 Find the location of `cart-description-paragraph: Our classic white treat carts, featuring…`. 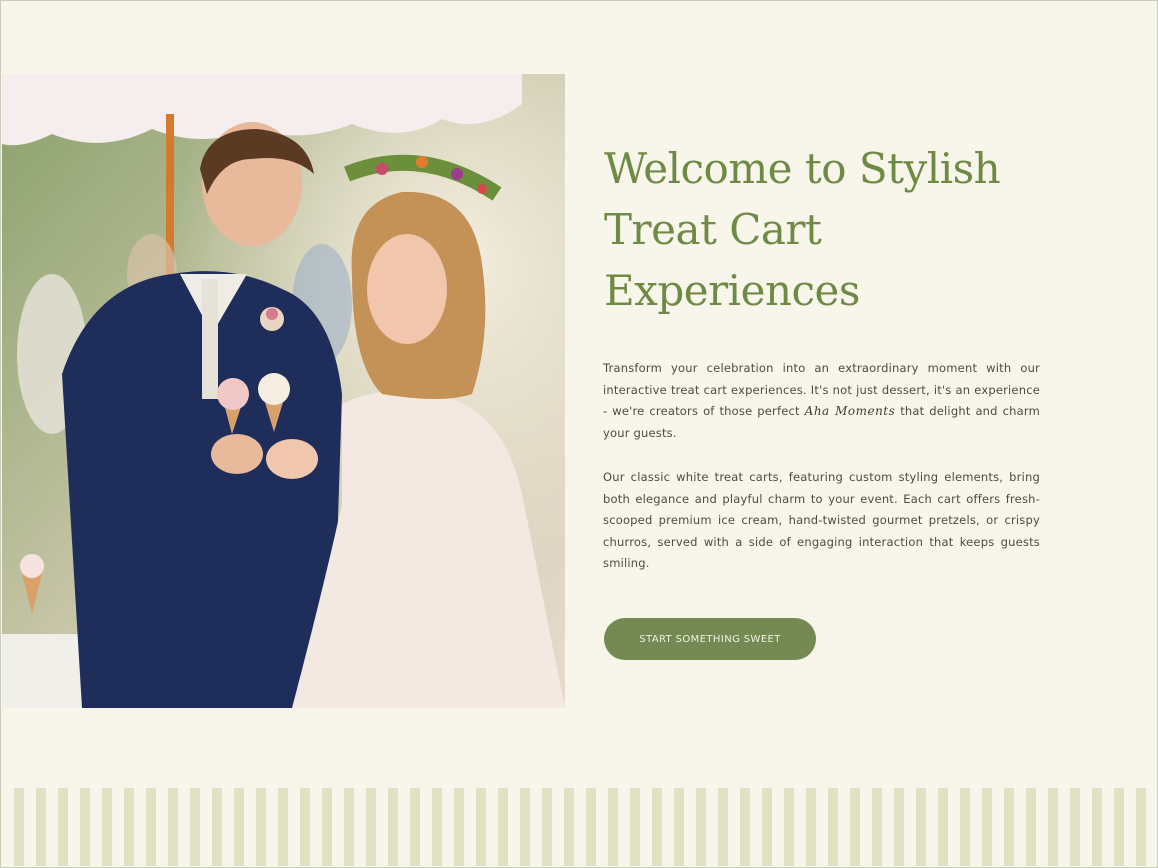

cart-description-paragraph: Our classic white treat carts, featuring… is located at coordinates (821, 520).